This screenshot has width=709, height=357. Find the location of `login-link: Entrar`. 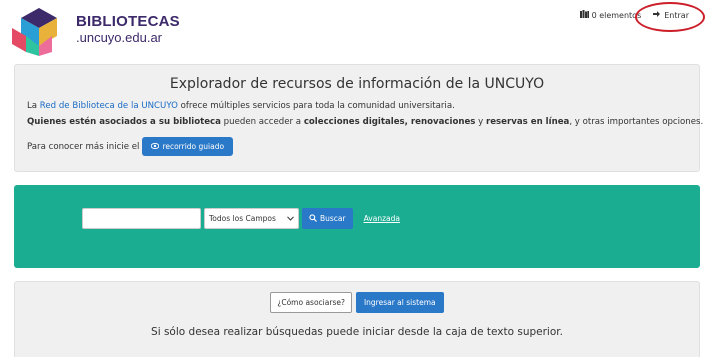

login-link: Entrar is located at coordinates (671, 15).